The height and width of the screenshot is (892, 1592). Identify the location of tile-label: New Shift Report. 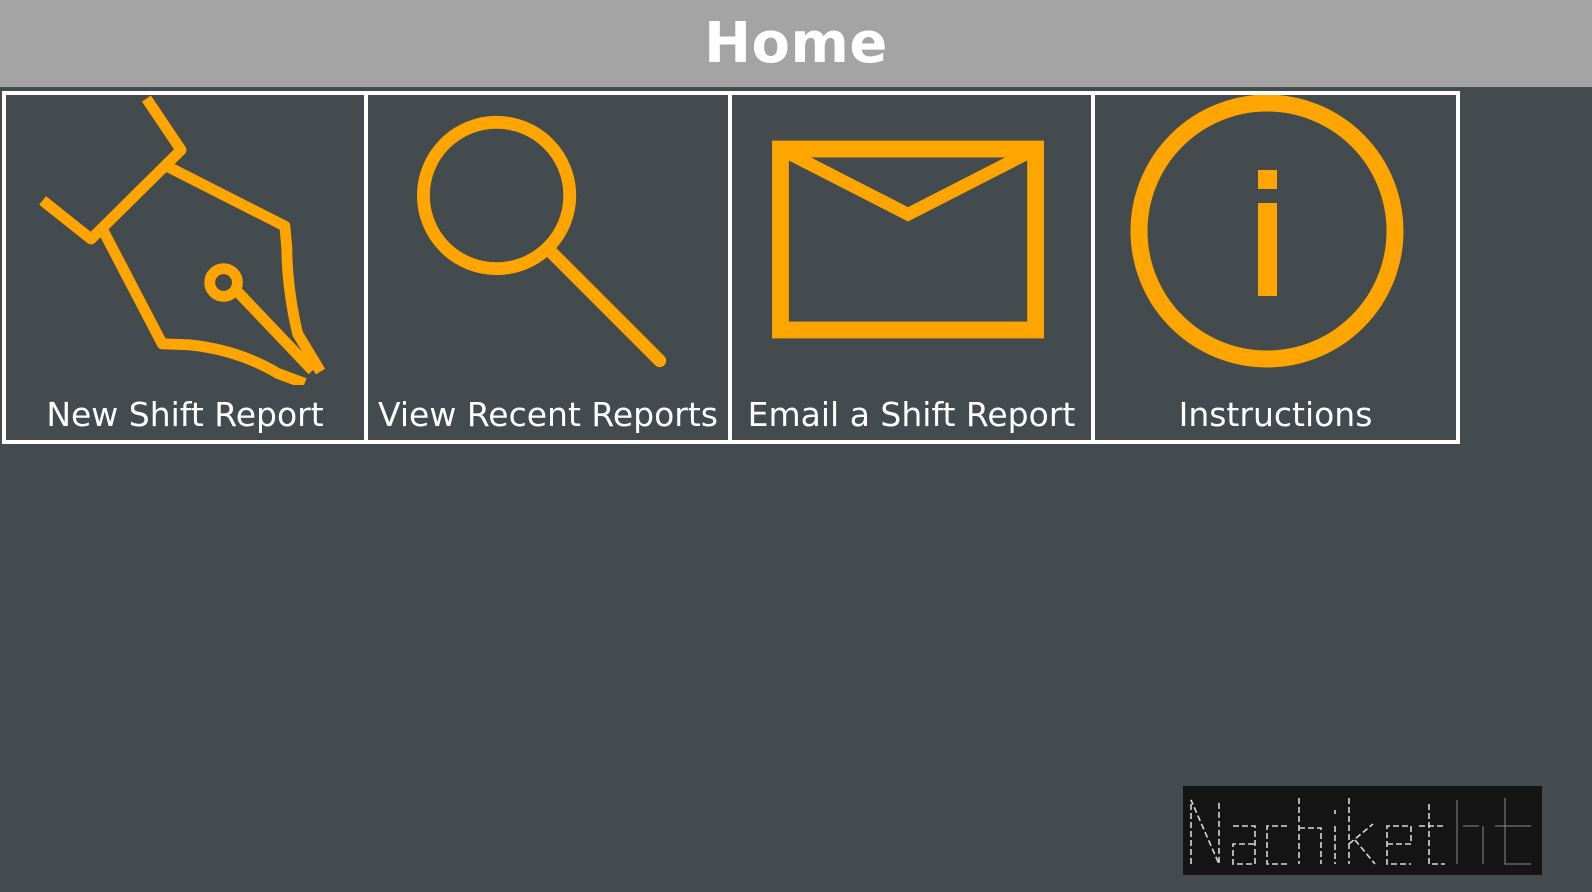
(185, 414).